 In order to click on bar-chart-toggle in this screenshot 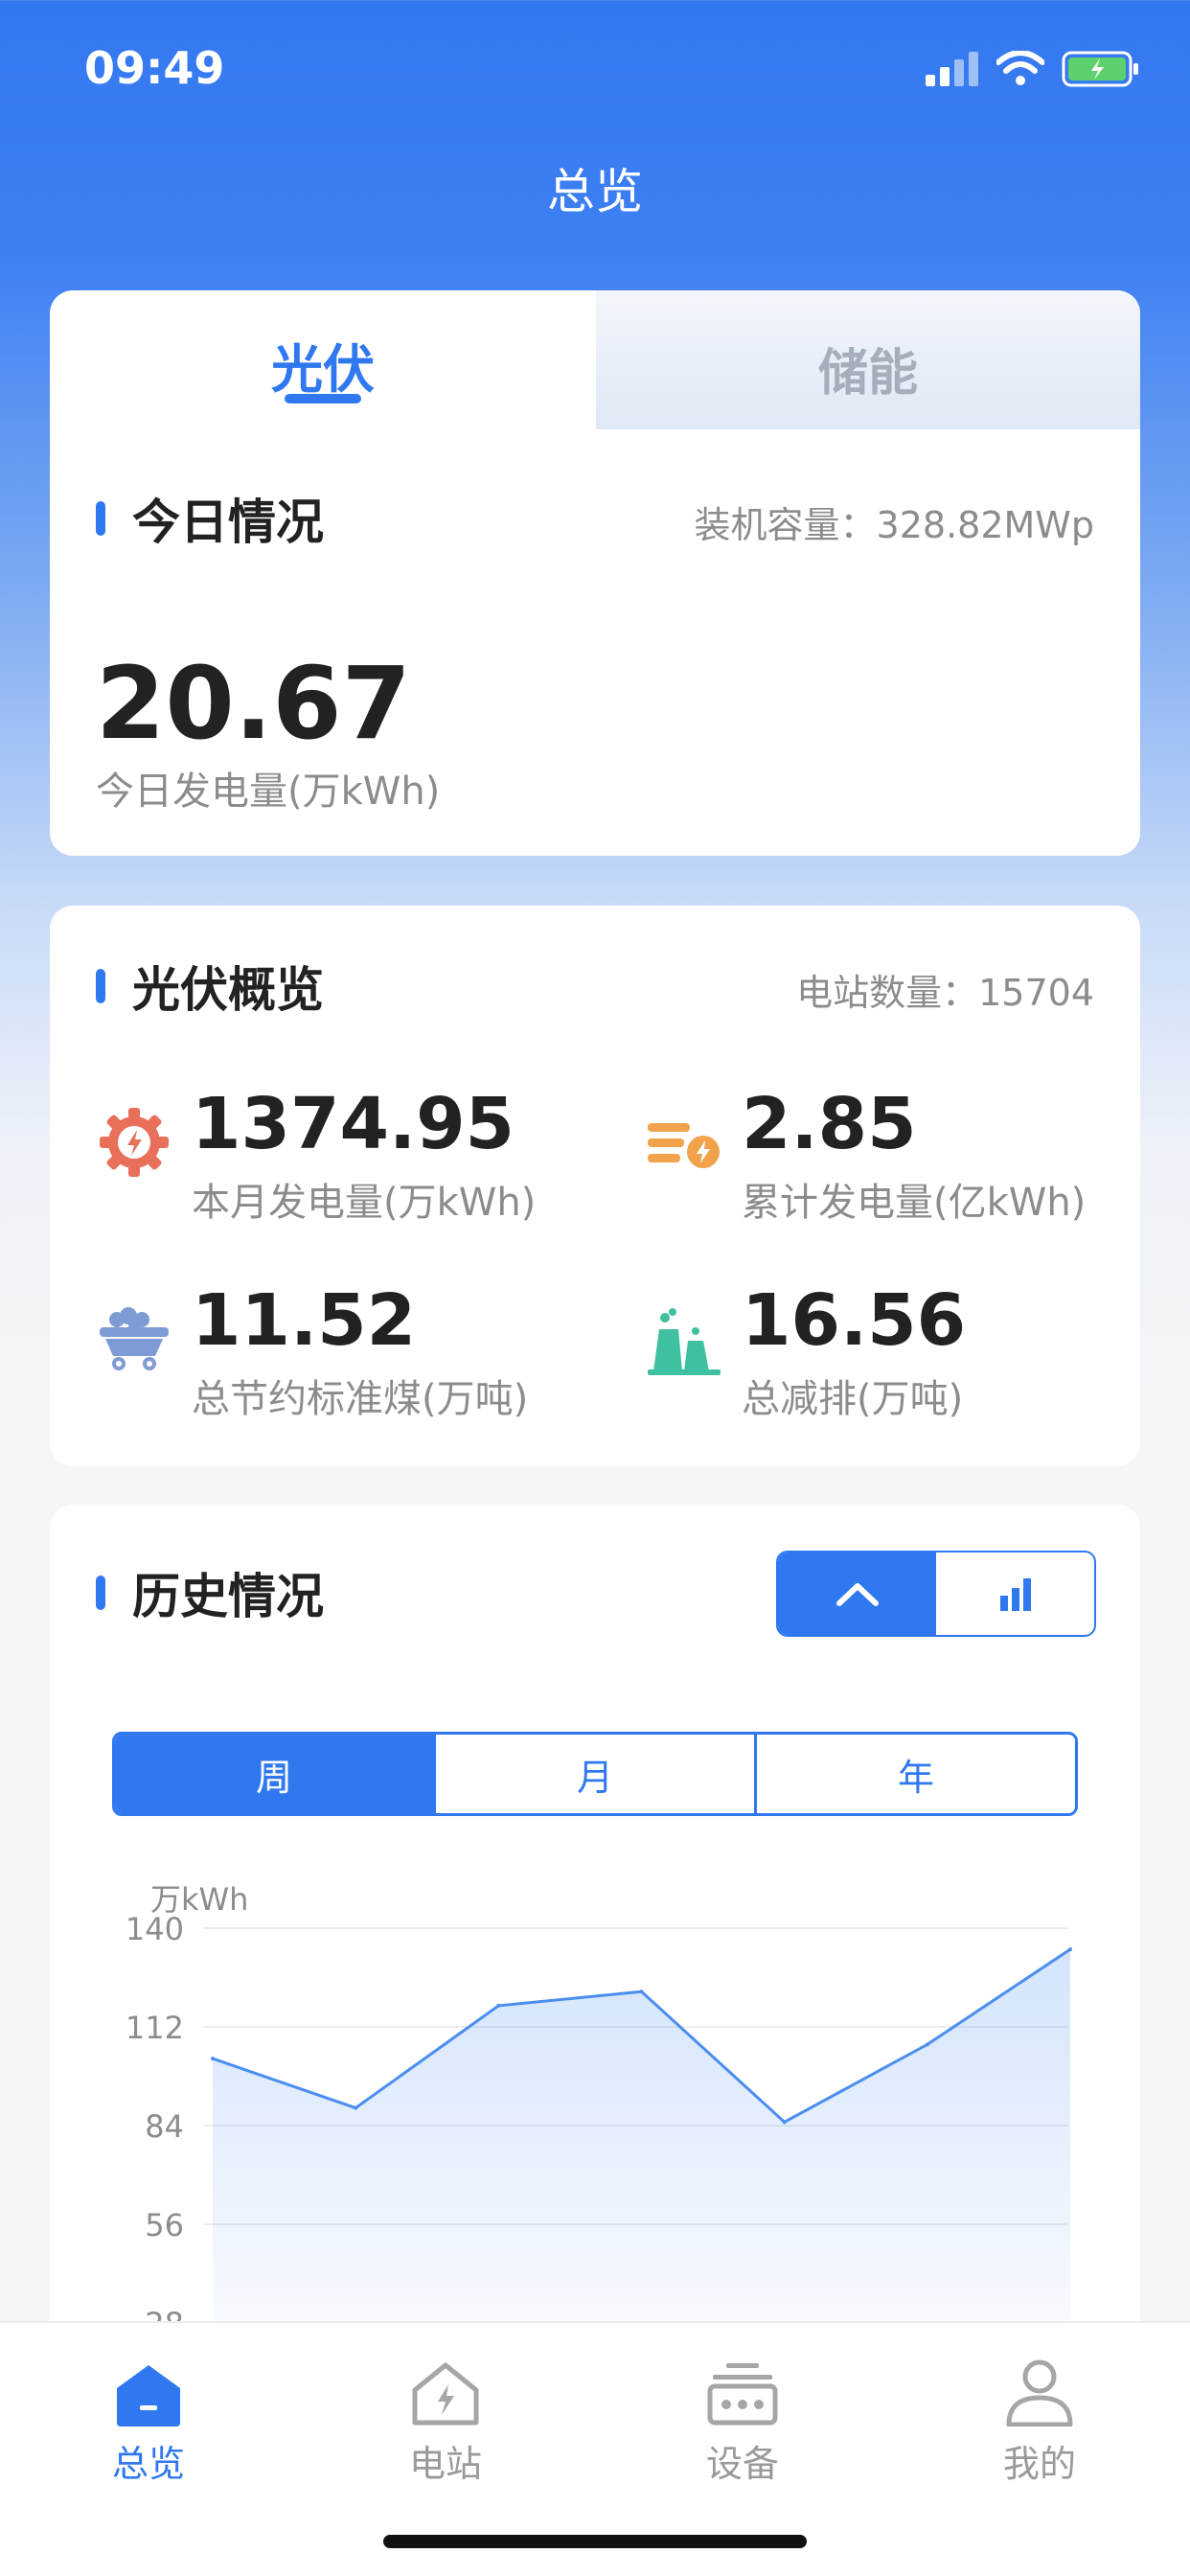, I will do `click(1015, 1593)`.